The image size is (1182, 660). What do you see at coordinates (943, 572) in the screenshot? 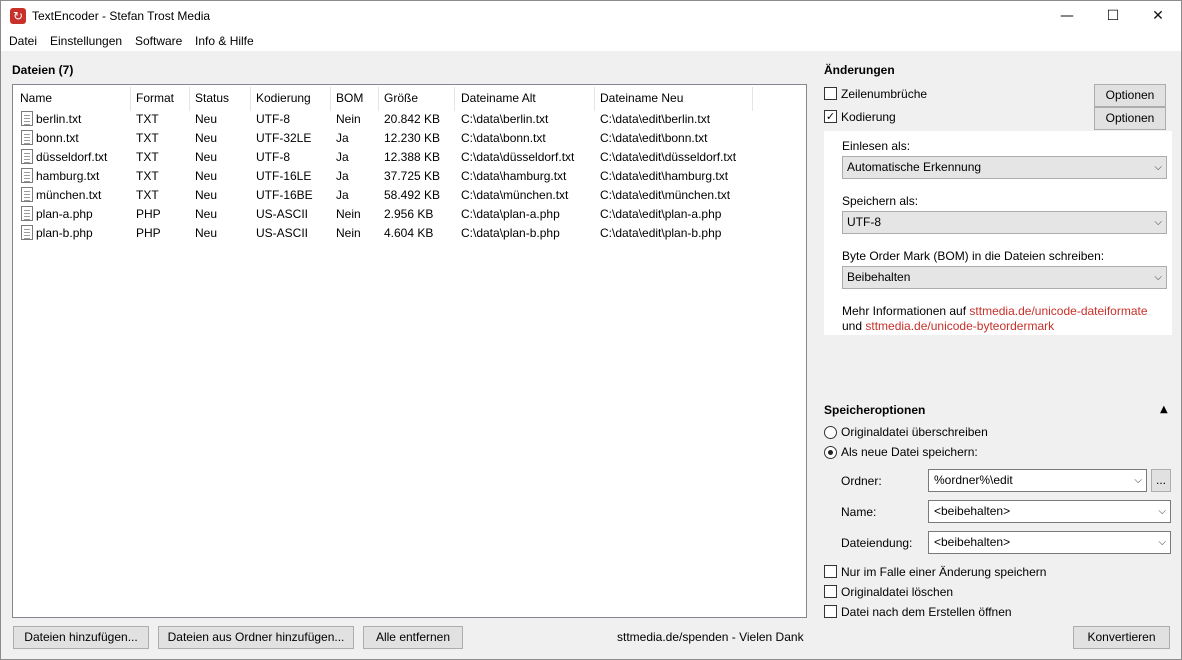
I see `only-on-change-label: Nur im Falle einer Änderung speichern` at bounding box center [943, 572].